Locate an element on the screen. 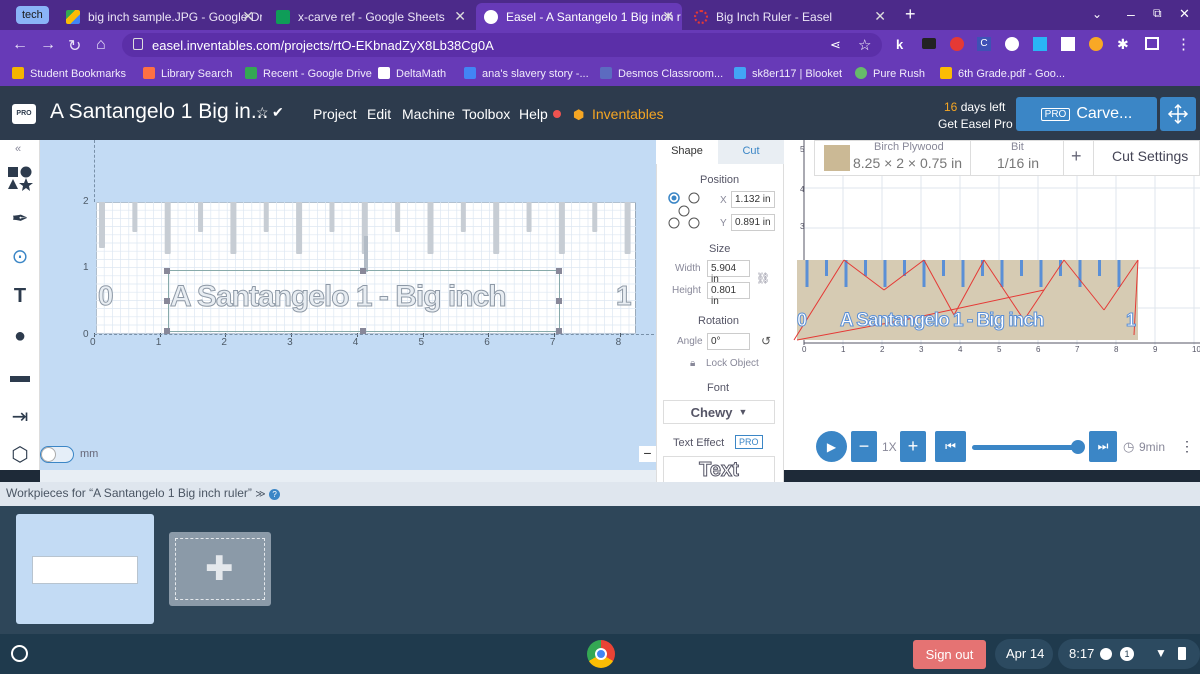 This screenshot has height=674, width=1200. bit-label: Bit is located at coordinates (1017, 147).